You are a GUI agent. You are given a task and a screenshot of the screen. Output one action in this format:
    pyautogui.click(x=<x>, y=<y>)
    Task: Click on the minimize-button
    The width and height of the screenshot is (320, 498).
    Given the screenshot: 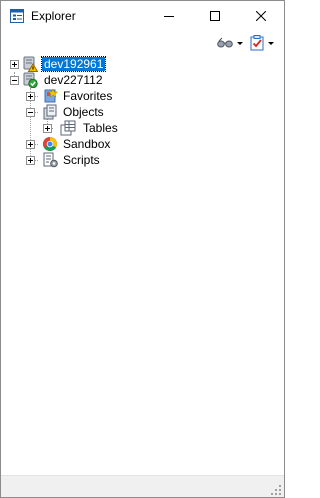 What is the action you would take?
    pyautogui.click(x=169, y=16)
    